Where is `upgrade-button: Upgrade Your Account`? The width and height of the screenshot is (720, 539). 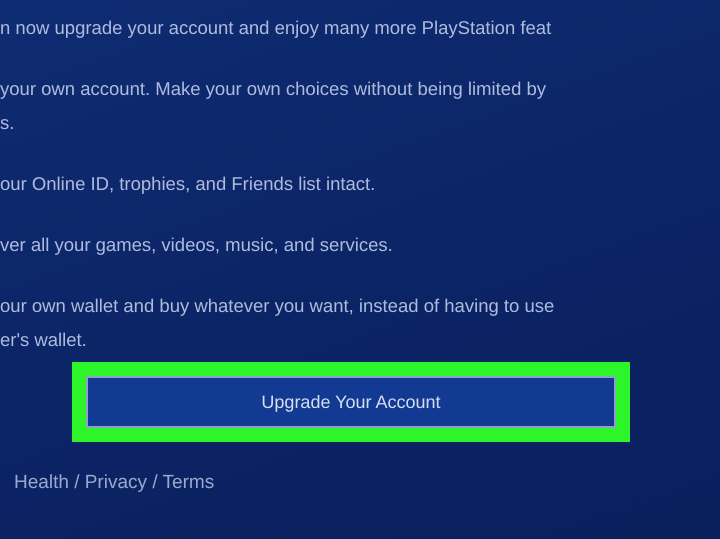 upgrade-button: Upgrade Your Account is located at coordinates (351, 402).